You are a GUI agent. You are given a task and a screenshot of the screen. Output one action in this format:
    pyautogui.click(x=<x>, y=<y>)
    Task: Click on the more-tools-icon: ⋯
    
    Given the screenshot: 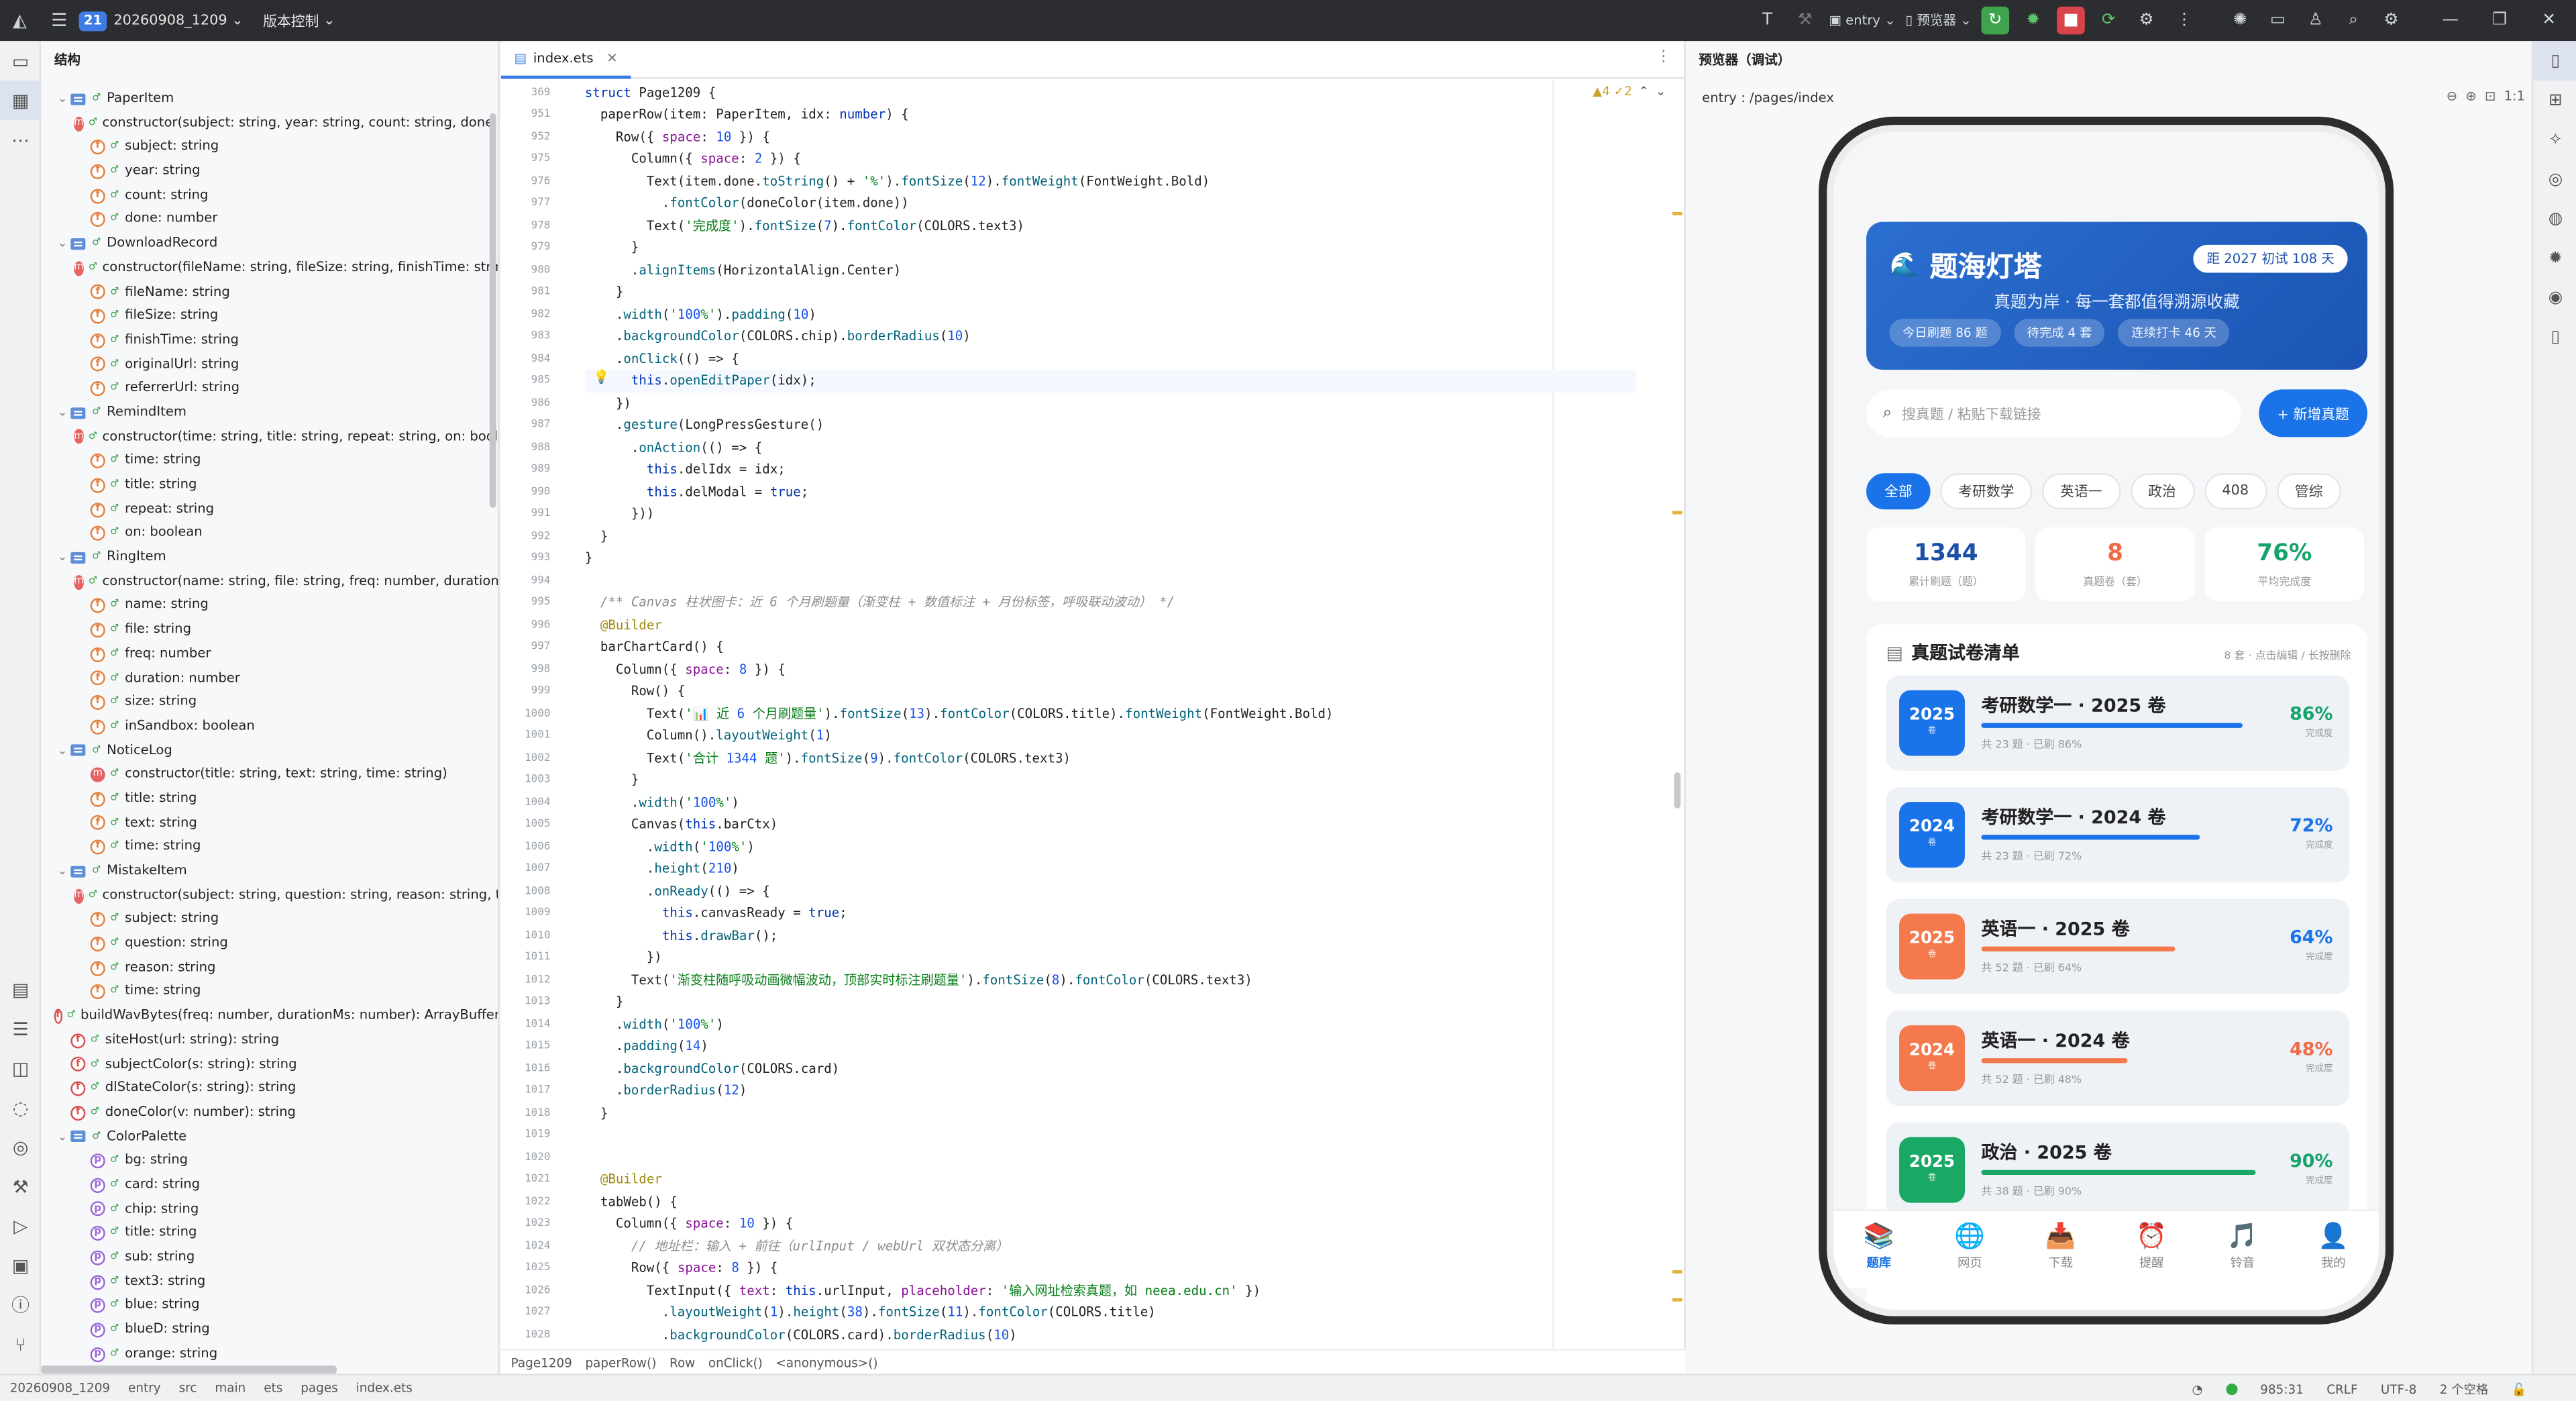 What is the action you would take?
    pyautogui.click(x=20, y=140)
    